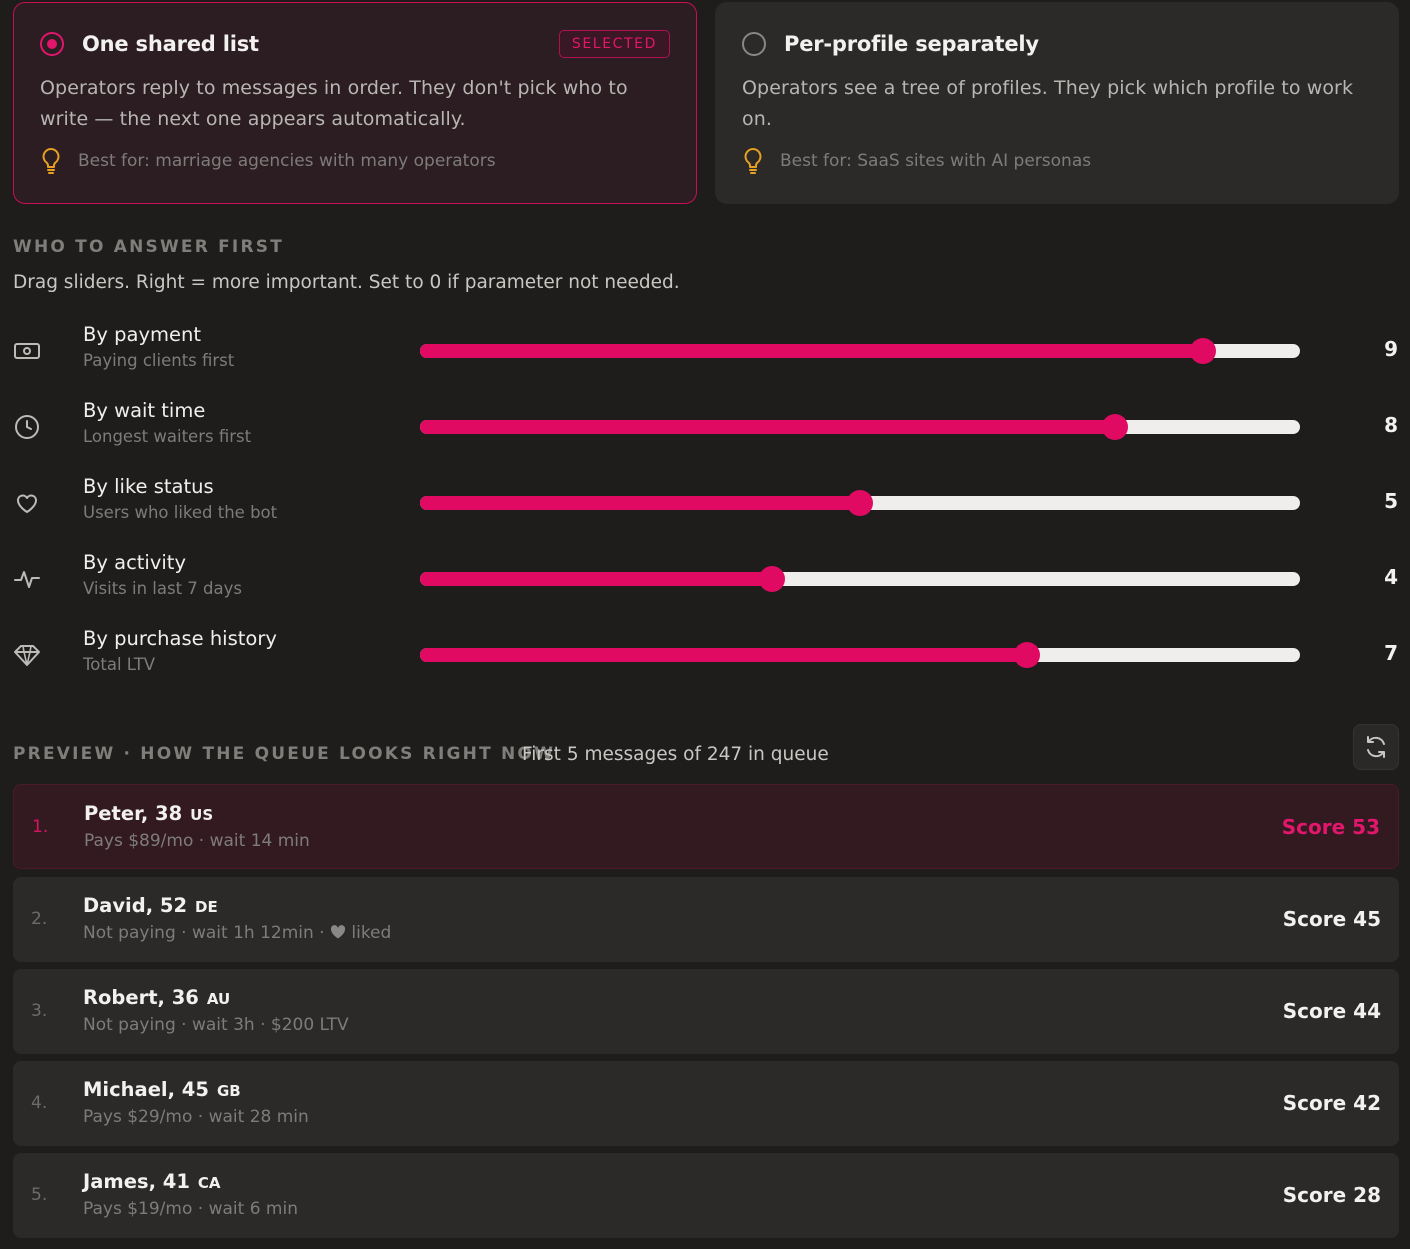 The height and width of the screenshot is (1249, 1410). I want to click on queue-name: James, 41 CA, so click(152, 1181).